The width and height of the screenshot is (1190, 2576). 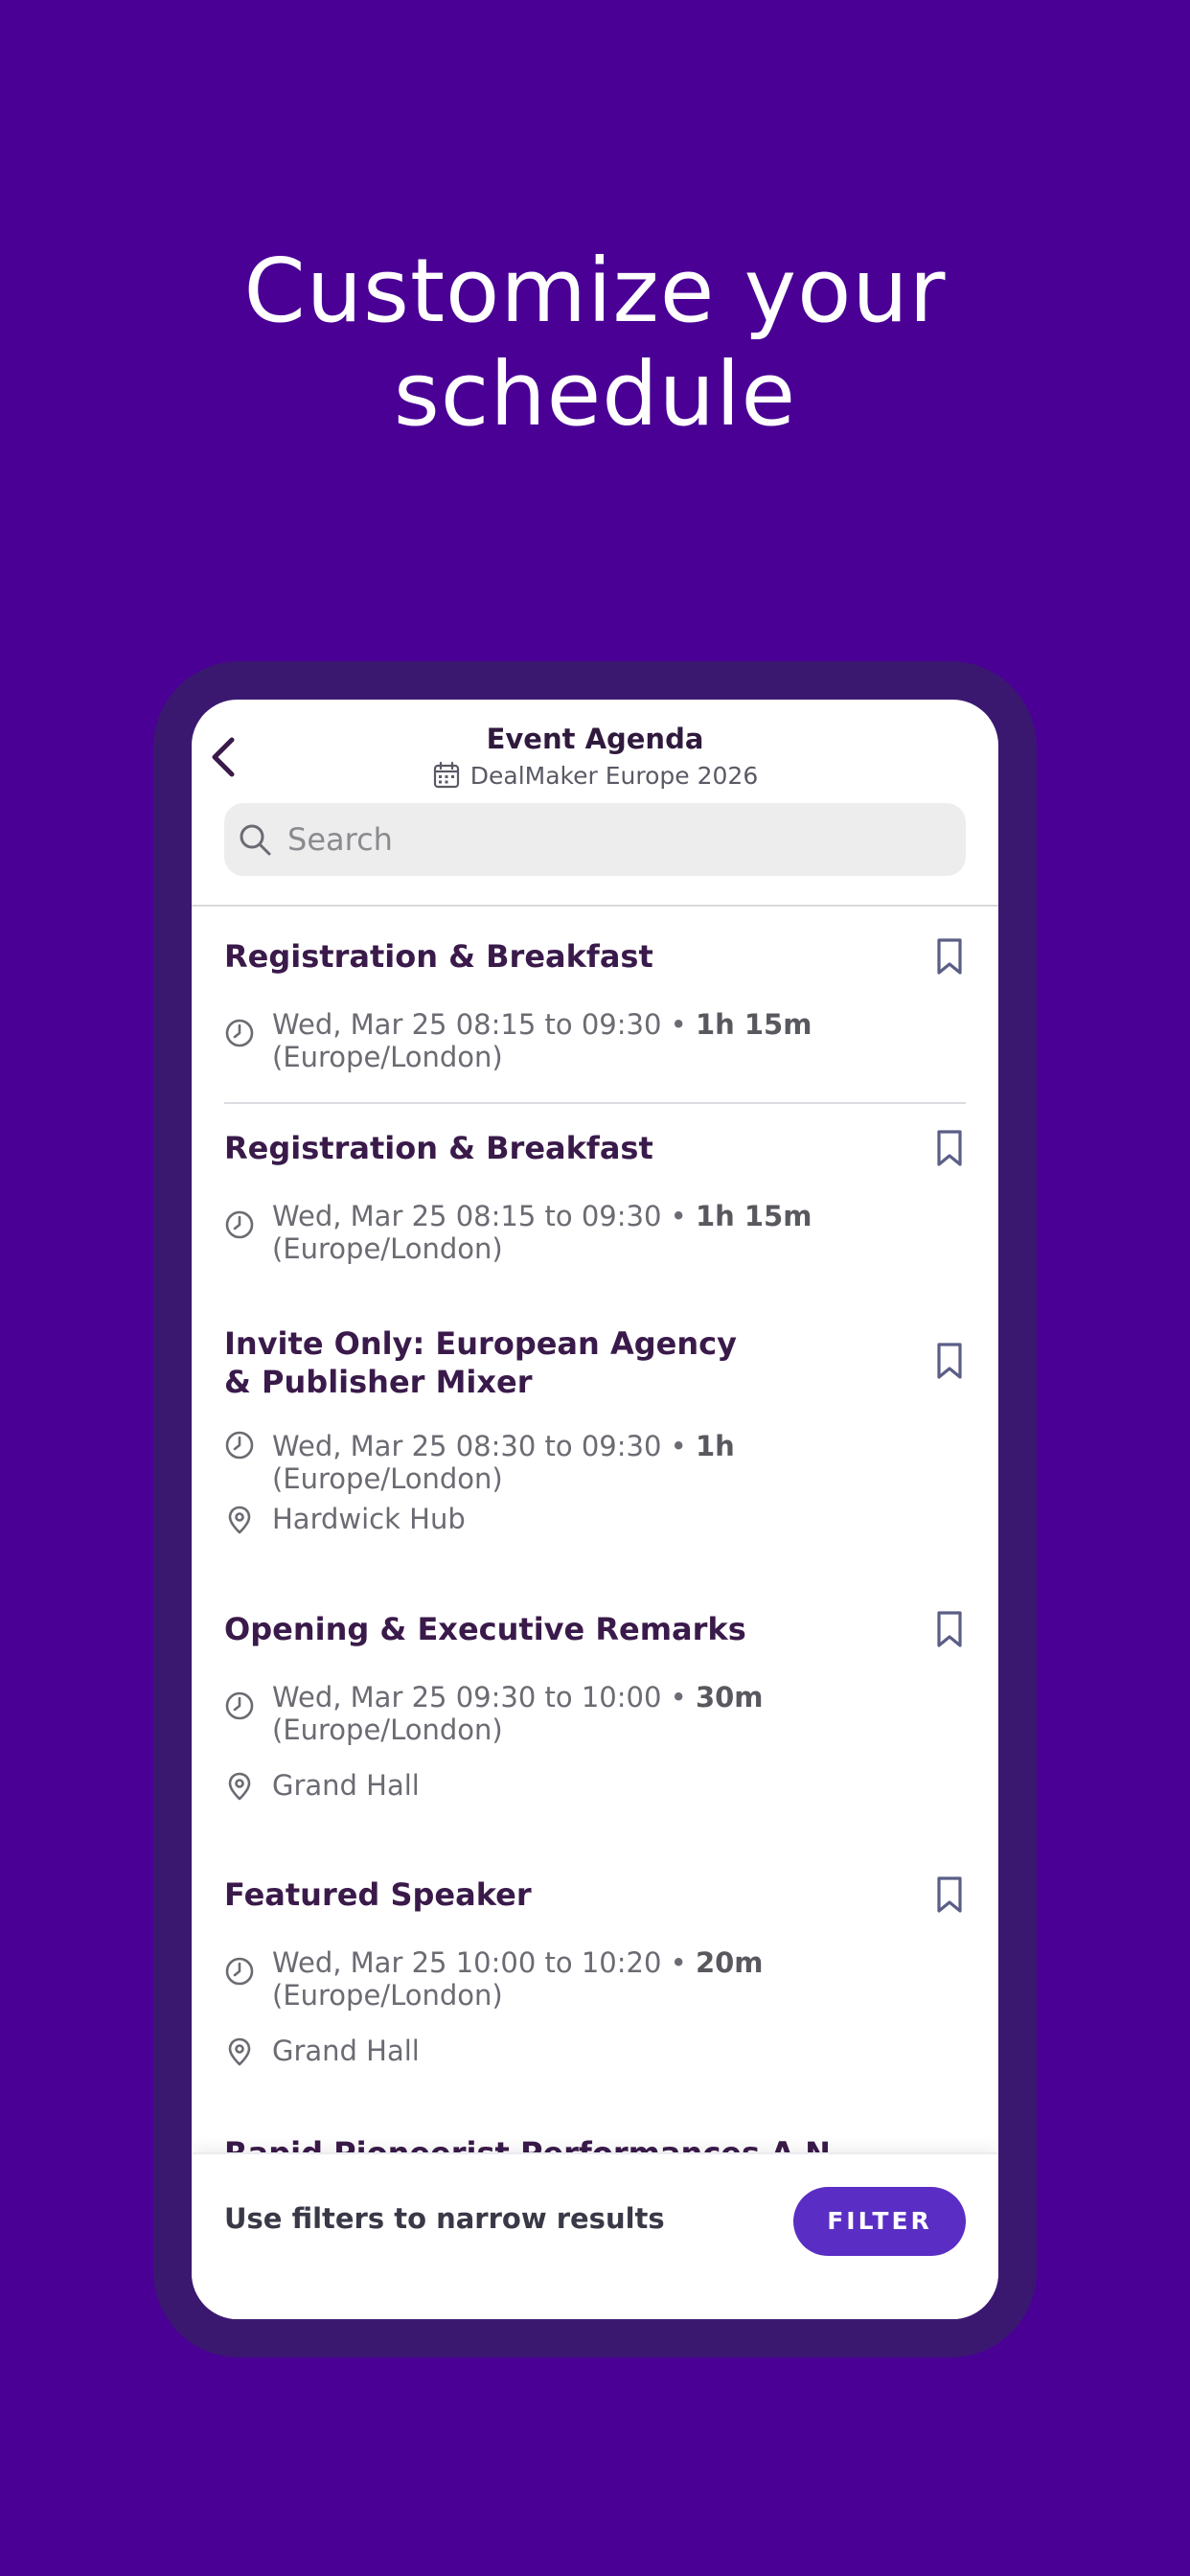 What do you see at coordinates (530, 1894) in the screenshot?
I see `session-title: Featured Speaker` at bounding box center [530, 1894].